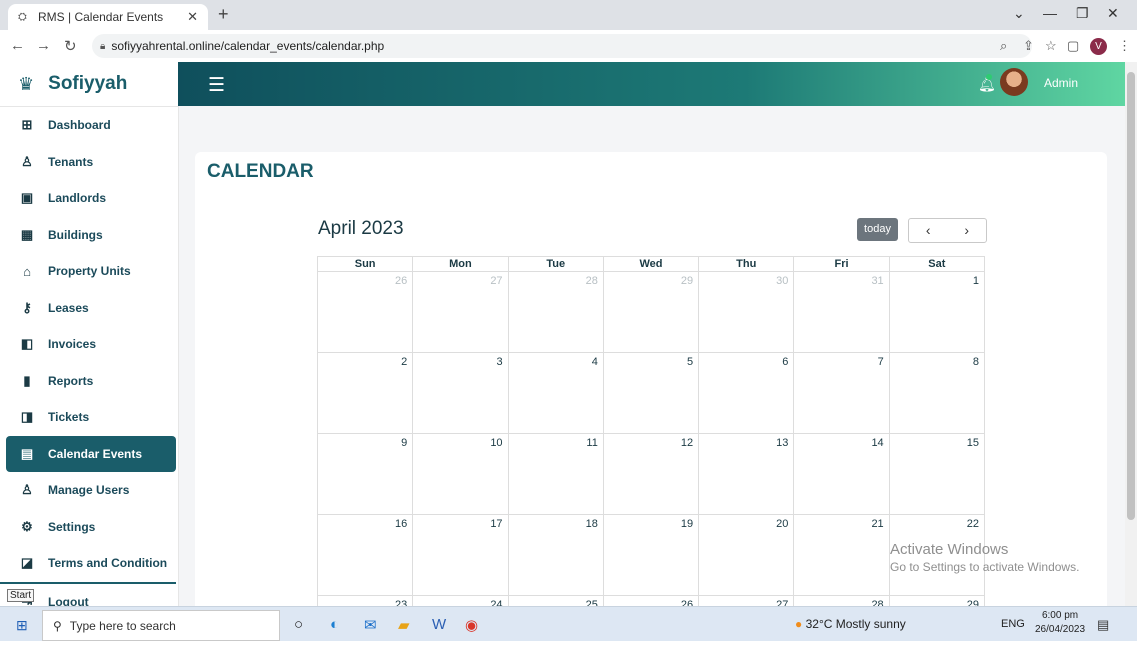  What do you see at coordinates (298, 624) in the screenshot?
I see `task-view-icon: ○` at bounding box center [298, 624].